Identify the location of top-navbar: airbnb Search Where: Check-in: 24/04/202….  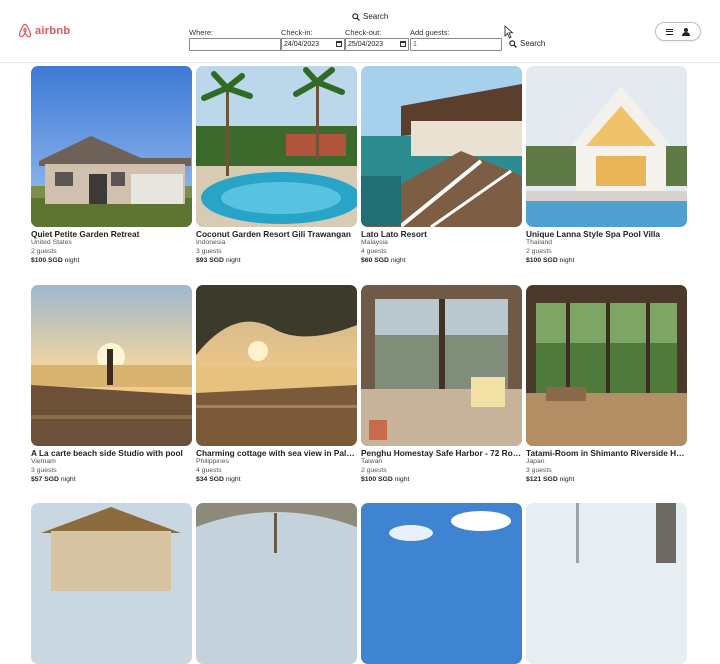
(360, 31).